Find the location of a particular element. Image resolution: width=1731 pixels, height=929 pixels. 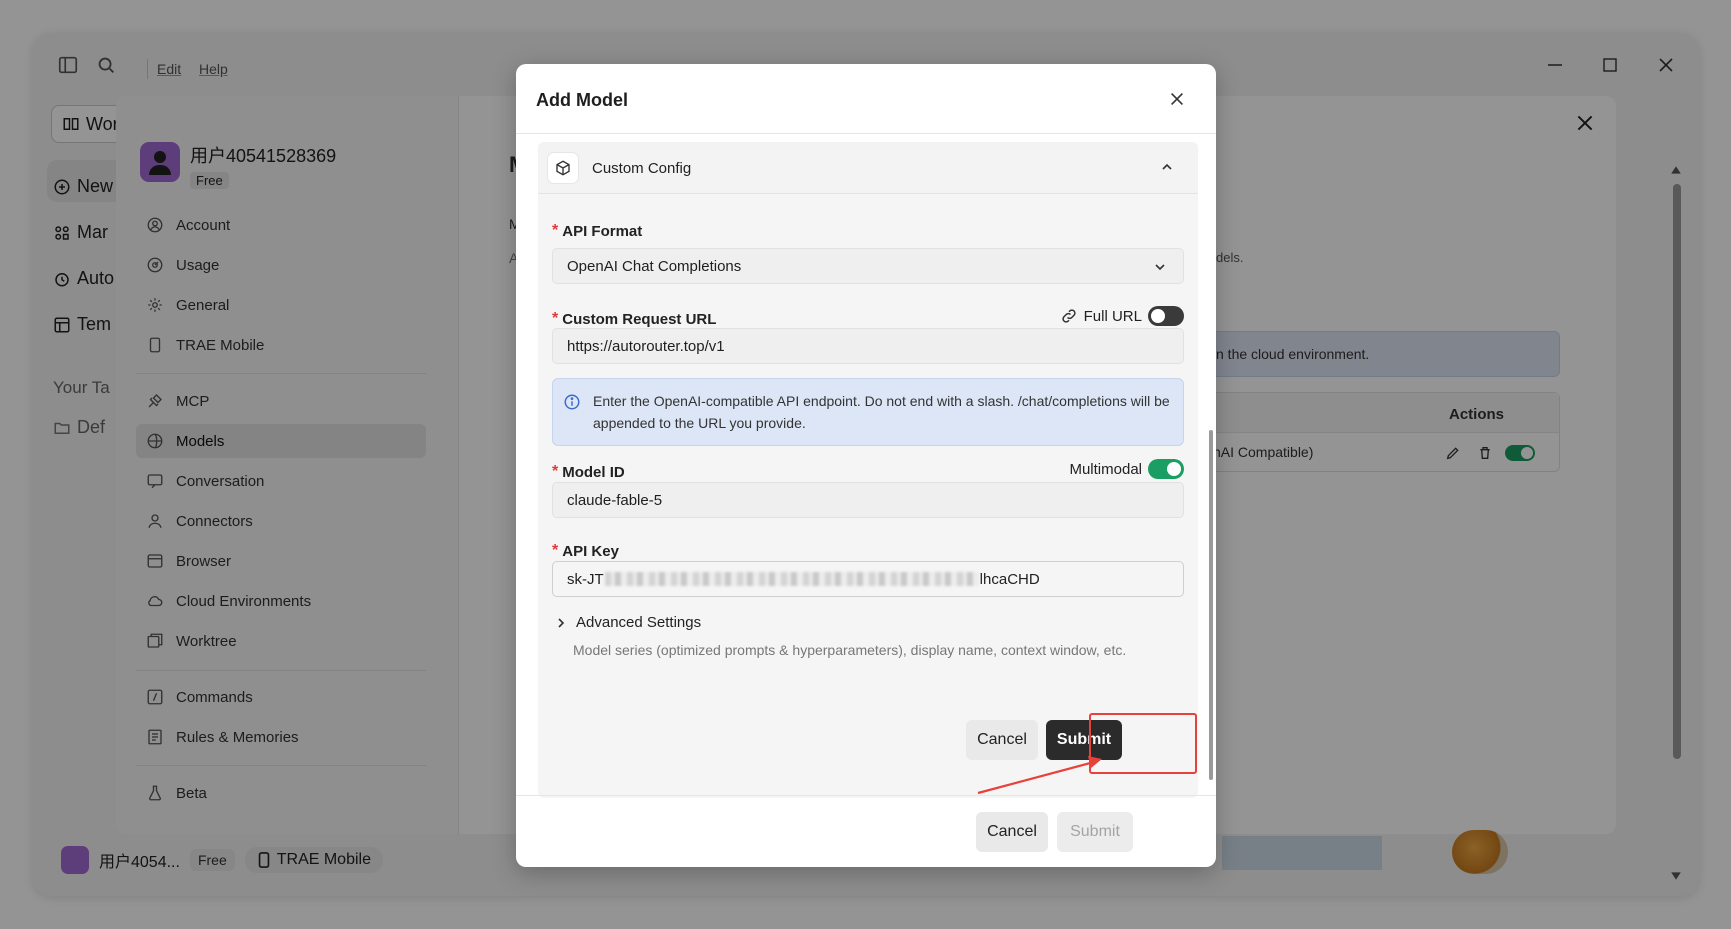

footer-submit-button: Submit is located at coordinates (1095, 832).